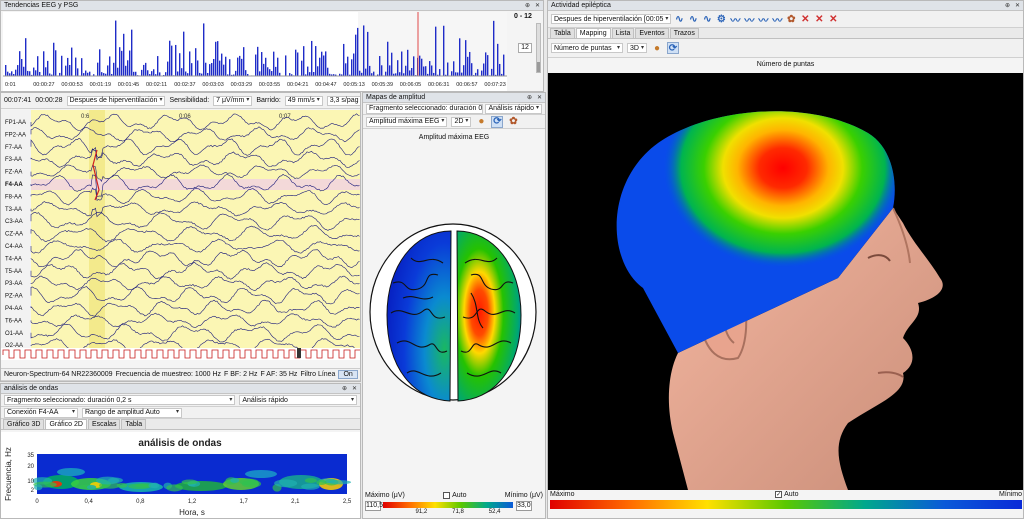  What do you see at coordinates (385, 495) in the screenshot?
I see `amp-max-label: Máximo (μV)` at bounding box center [385, 495].